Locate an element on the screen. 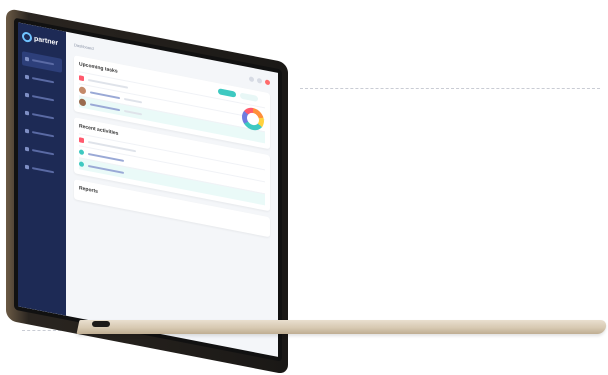 Image resolution: width=608 pixels, height=375 pixels. sidebar-item-folder is located at coordinates (42, 170).